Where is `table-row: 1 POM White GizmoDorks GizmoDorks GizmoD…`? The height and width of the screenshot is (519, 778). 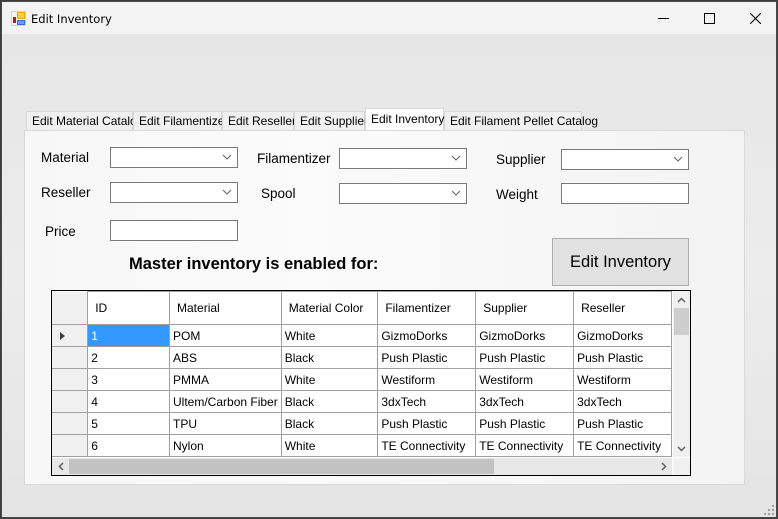
table-row: 1 POM White GizmoDorks GizmoDorks GizmoD… is located at coordinates (362, 335).